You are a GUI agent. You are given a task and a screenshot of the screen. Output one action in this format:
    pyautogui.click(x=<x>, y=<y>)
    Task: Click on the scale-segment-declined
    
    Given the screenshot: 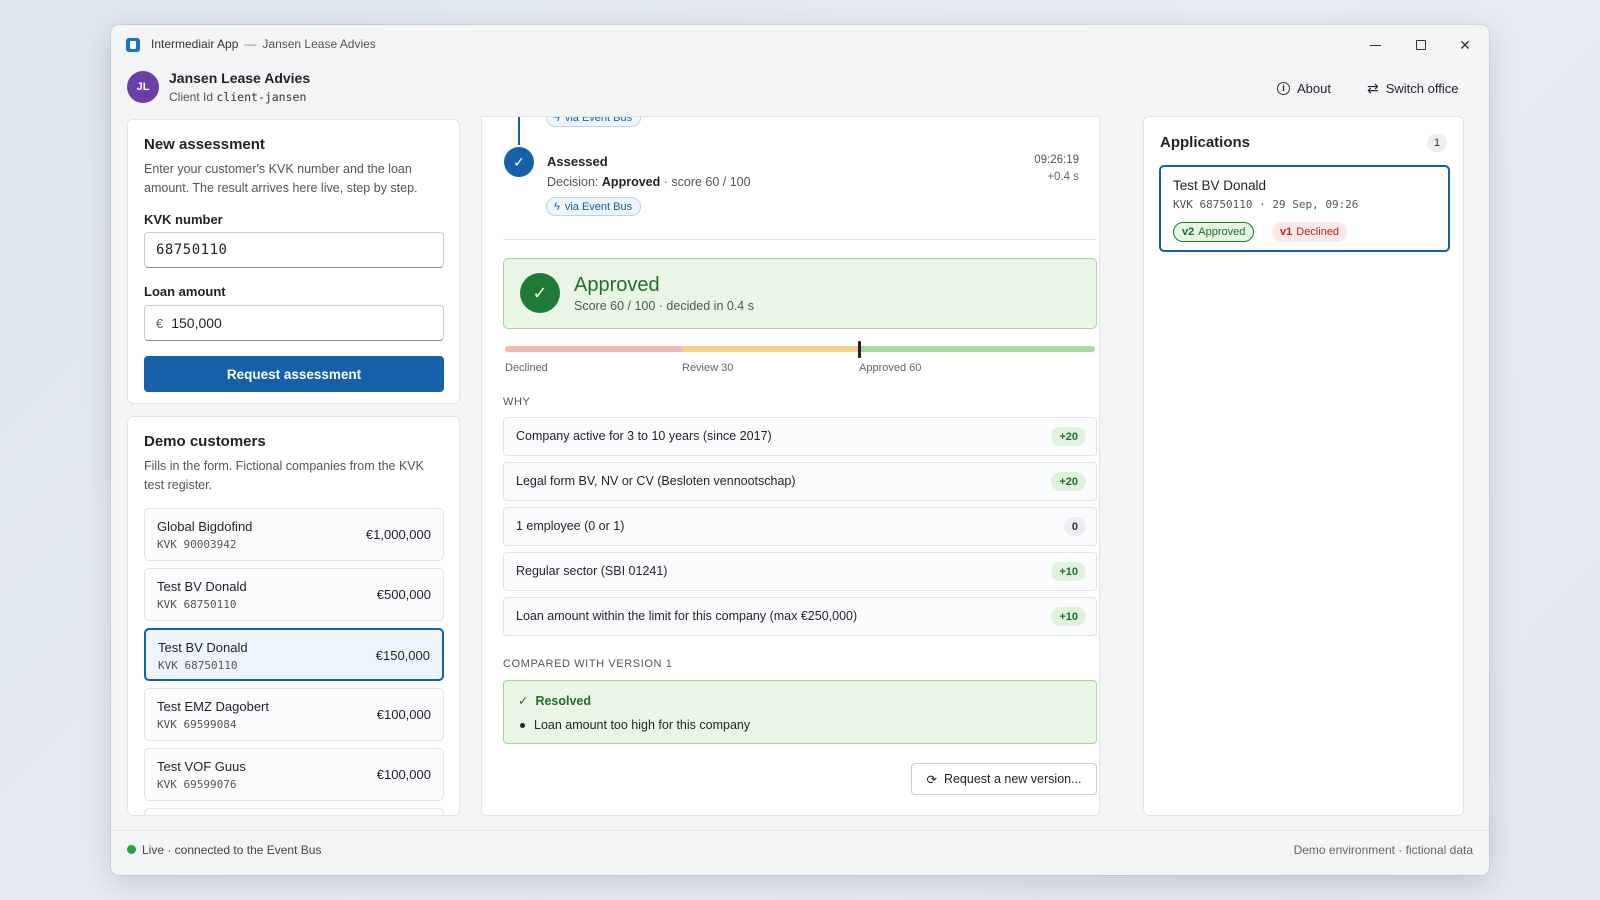 What is the action you would take?
    pyautogui.click(x=593, y=349)
    